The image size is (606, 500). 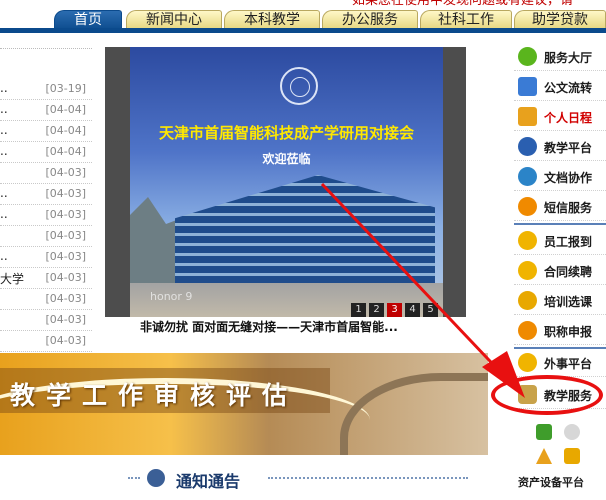 What do you see at coordinates (527, 206) in the screenshot?
I see `sms-icon` at bounding box center [527, 206].